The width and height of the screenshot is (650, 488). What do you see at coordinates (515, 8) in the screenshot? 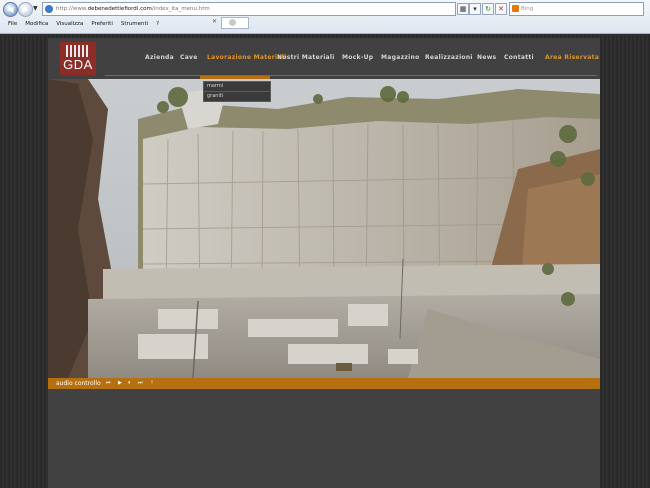
I see `bing-icon` at bounding box center [515, 8].